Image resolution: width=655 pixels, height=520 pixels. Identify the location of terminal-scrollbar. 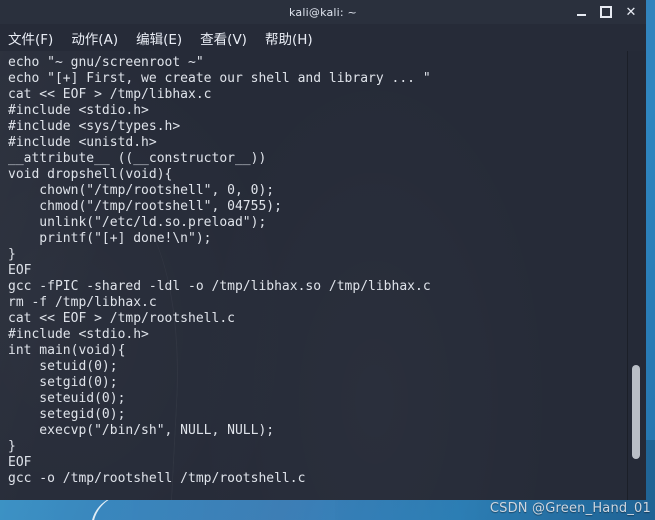
(637, 275).